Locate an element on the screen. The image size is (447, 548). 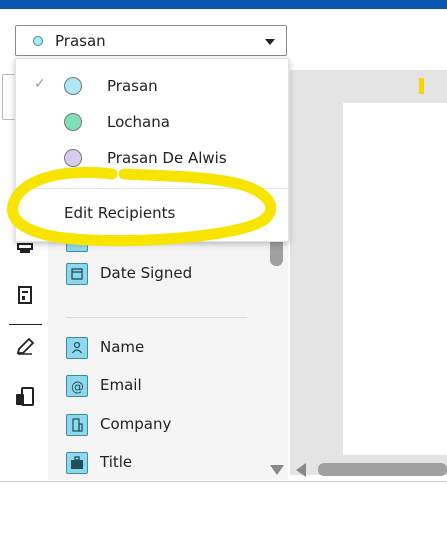
field-title: Title is located at coordinates (166, 465).